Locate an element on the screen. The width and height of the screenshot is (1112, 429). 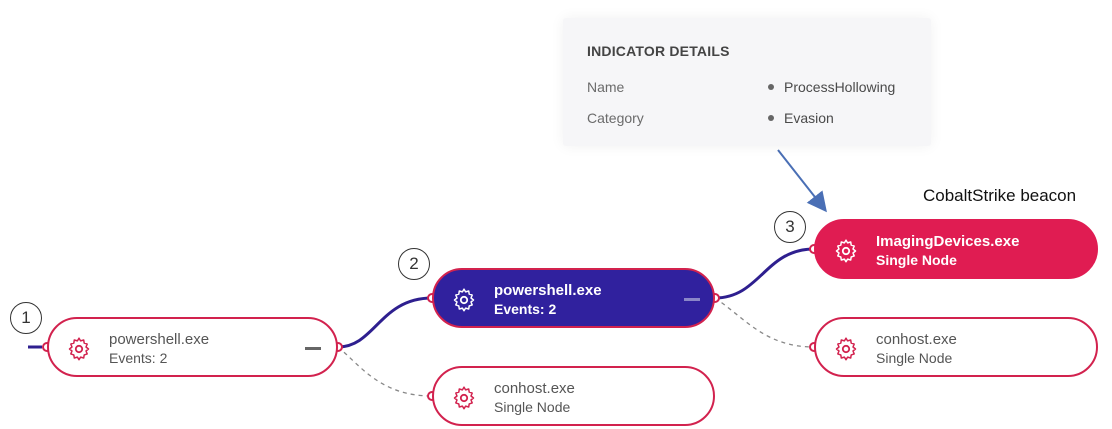
indicator-category-value: Evasion is located at coordinates (801, 118).